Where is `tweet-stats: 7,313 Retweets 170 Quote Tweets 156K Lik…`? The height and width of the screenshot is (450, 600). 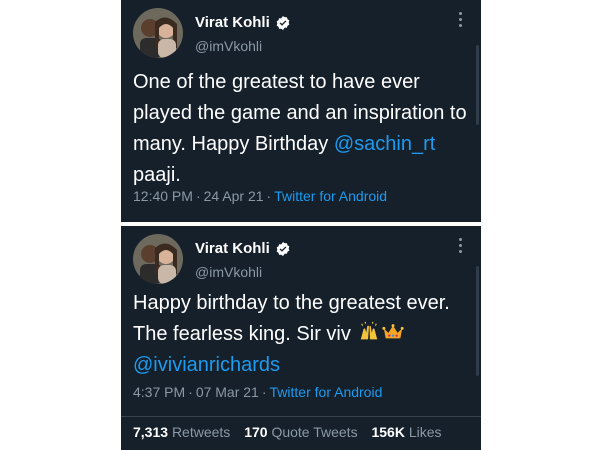
tweet-stats: 7,313 Retweets 170 Quote Tweets 156K Lik… is located at coordinates (292, 432).